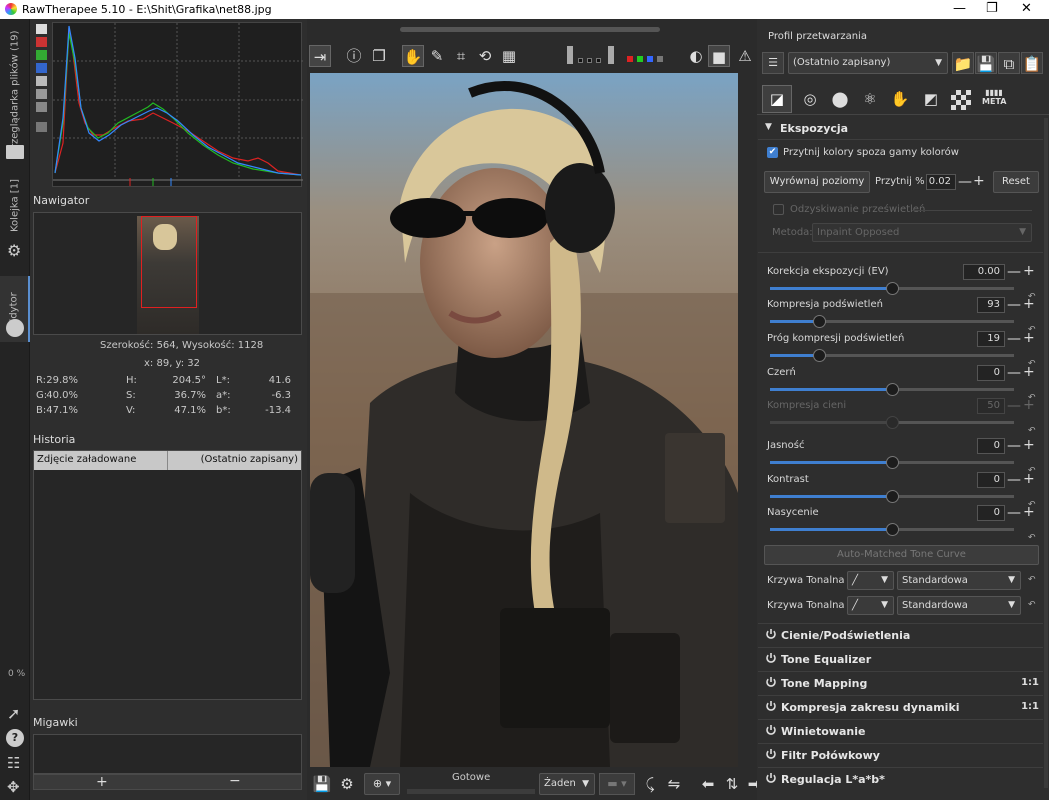 This screenshot has width=1049, height=800. Describe the element at coordinates (810, 99) in the screenshot. I see `detail-tab-icon: ◎` at that location.